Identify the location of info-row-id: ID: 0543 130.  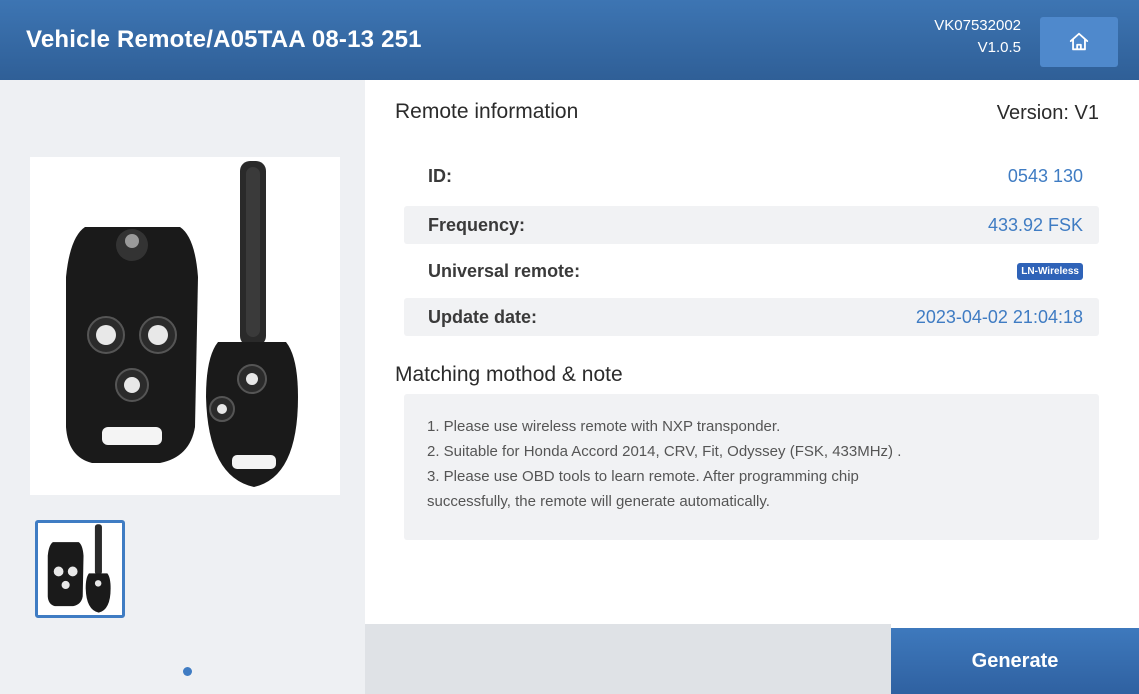
(751, 176).